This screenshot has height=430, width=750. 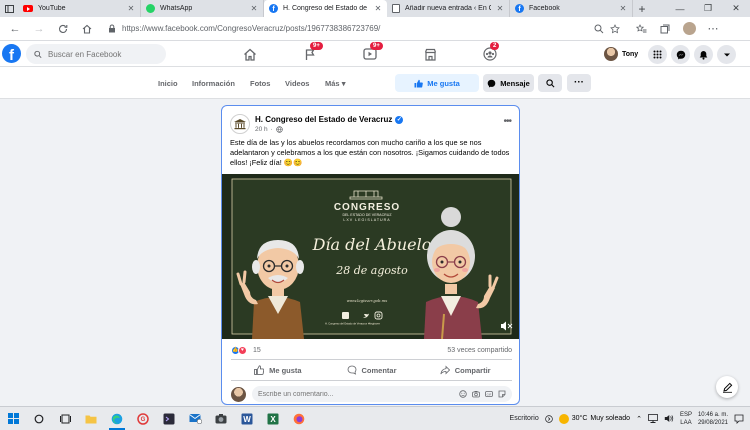 I want to click on settings-menu-button: ⋯, so click(x=713, y=29).